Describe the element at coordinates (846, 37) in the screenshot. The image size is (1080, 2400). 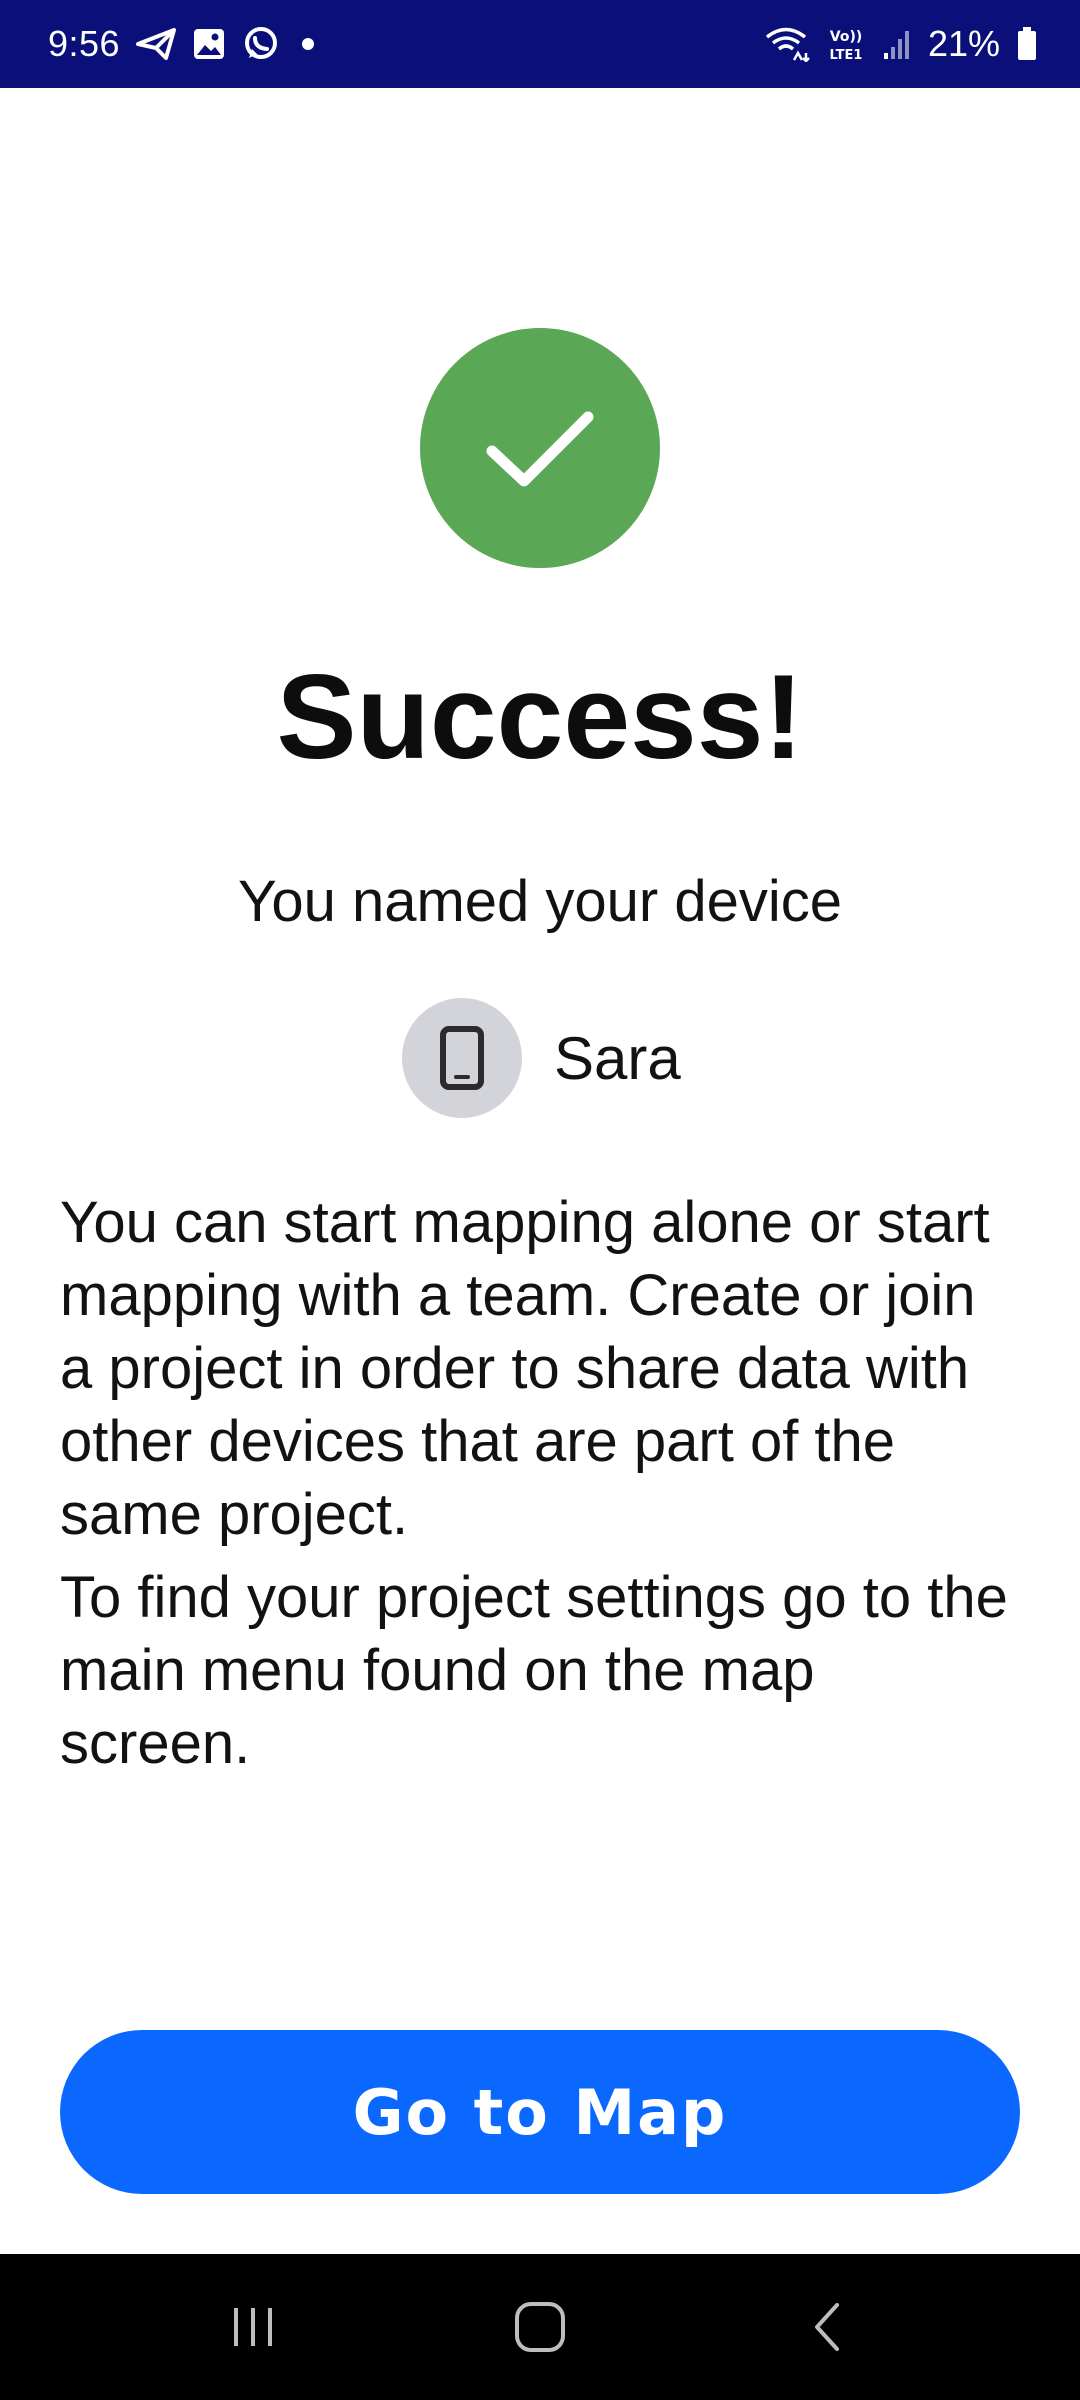
I see `svg-text: Vo))` at that location.